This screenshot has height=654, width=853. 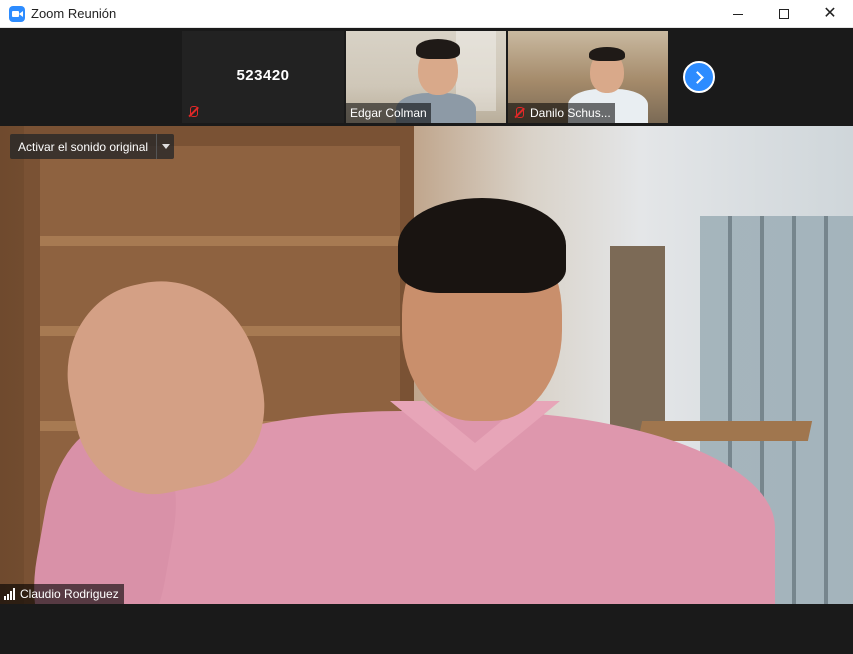 I want to click on close-icon: ✕, so click(x=830, y=13).